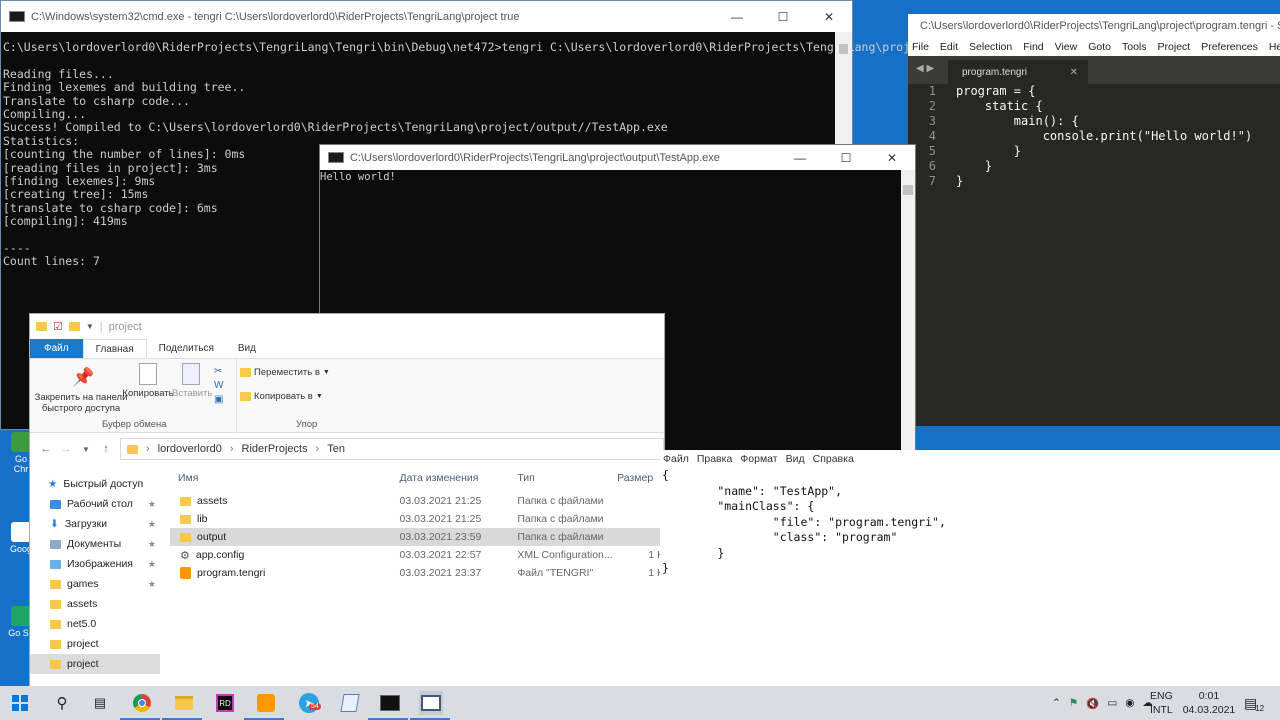 The height and width of the screenshot is (720, 1280). What do you see at coordinates (1229, 47) in the screenshot?
I see `menu-item: Preferences` at bounding box center [1229, 47].